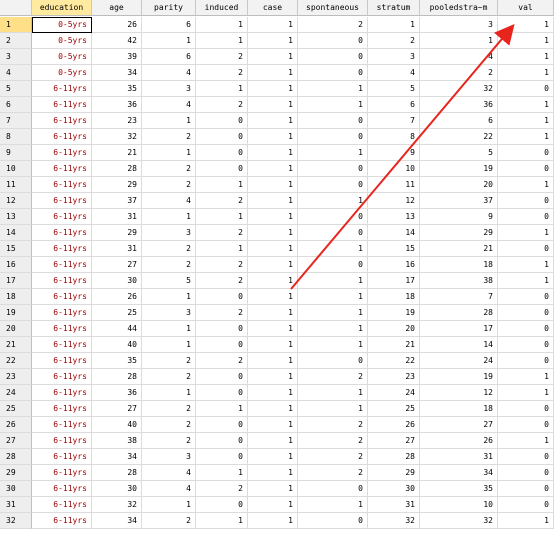  What do you see at coordinates (117, 89) in the screenshot?
I see `cell-age: 35` at bounding box center [117, 89].